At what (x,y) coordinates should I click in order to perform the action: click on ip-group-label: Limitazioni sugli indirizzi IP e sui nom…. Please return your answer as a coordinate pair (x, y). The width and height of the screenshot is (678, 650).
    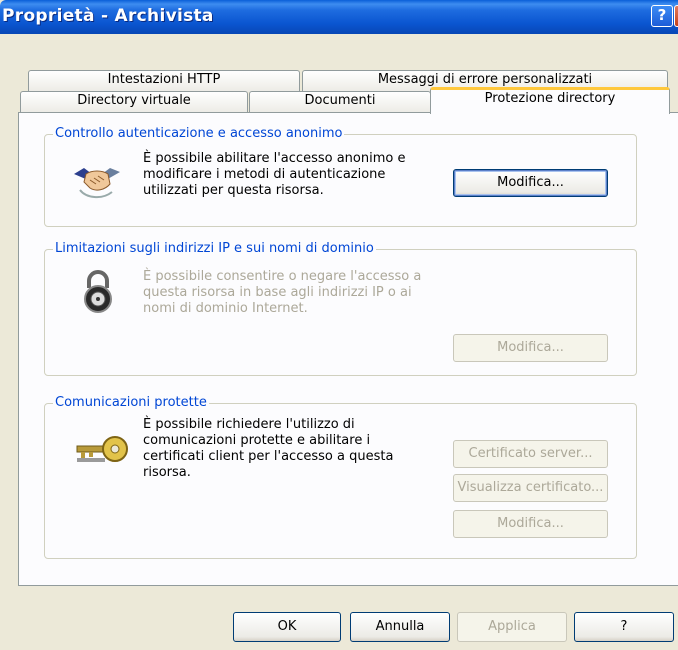
    Looking at the image, I should click on (214, 248).